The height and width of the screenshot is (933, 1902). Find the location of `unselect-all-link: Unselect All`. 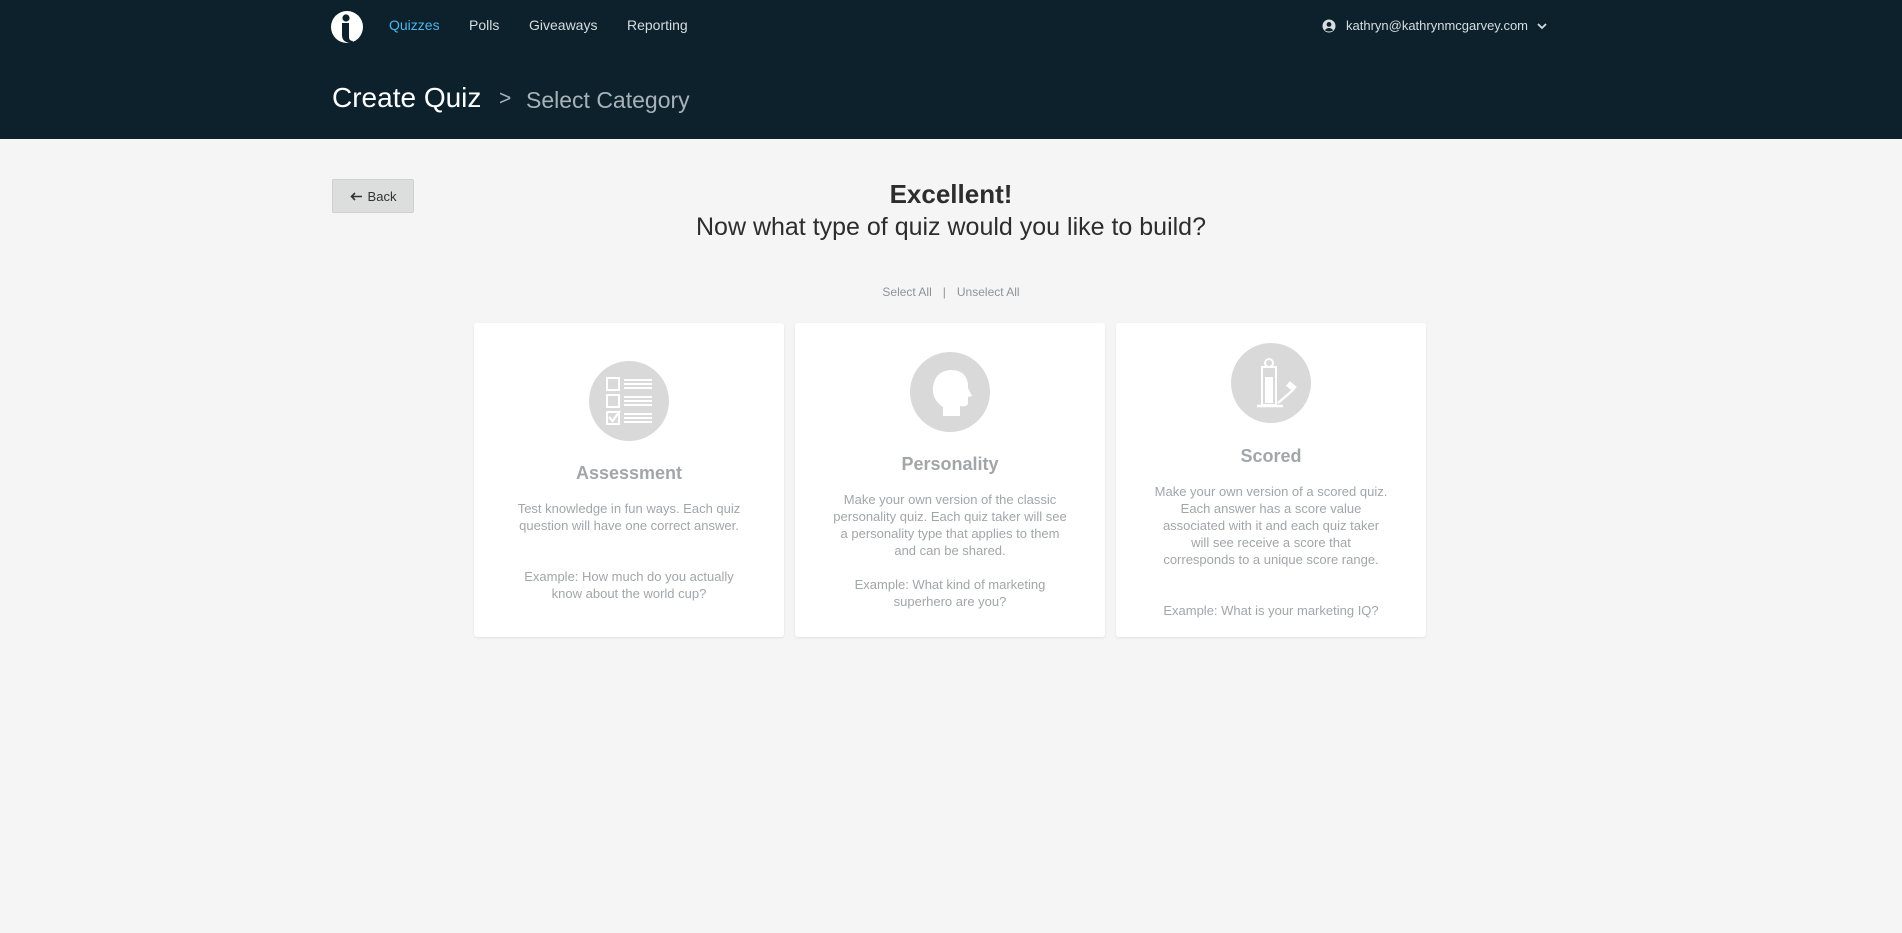

unselect-all-link: Unselect All is located at coordinates (988, 292).